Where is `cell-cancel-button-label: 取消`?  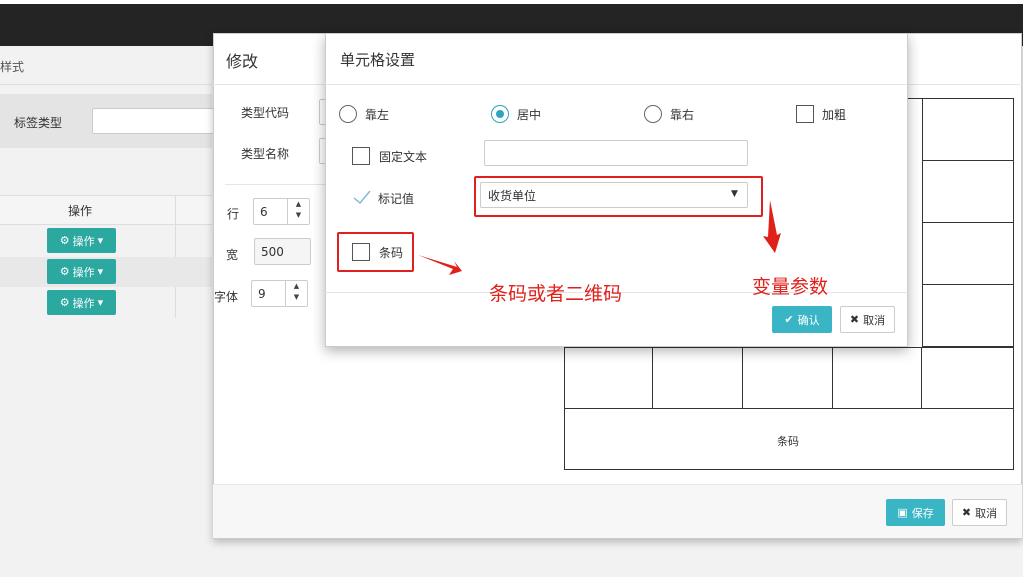
cell-cancel-button-label: 取消 is located at coordinates (874, 320).